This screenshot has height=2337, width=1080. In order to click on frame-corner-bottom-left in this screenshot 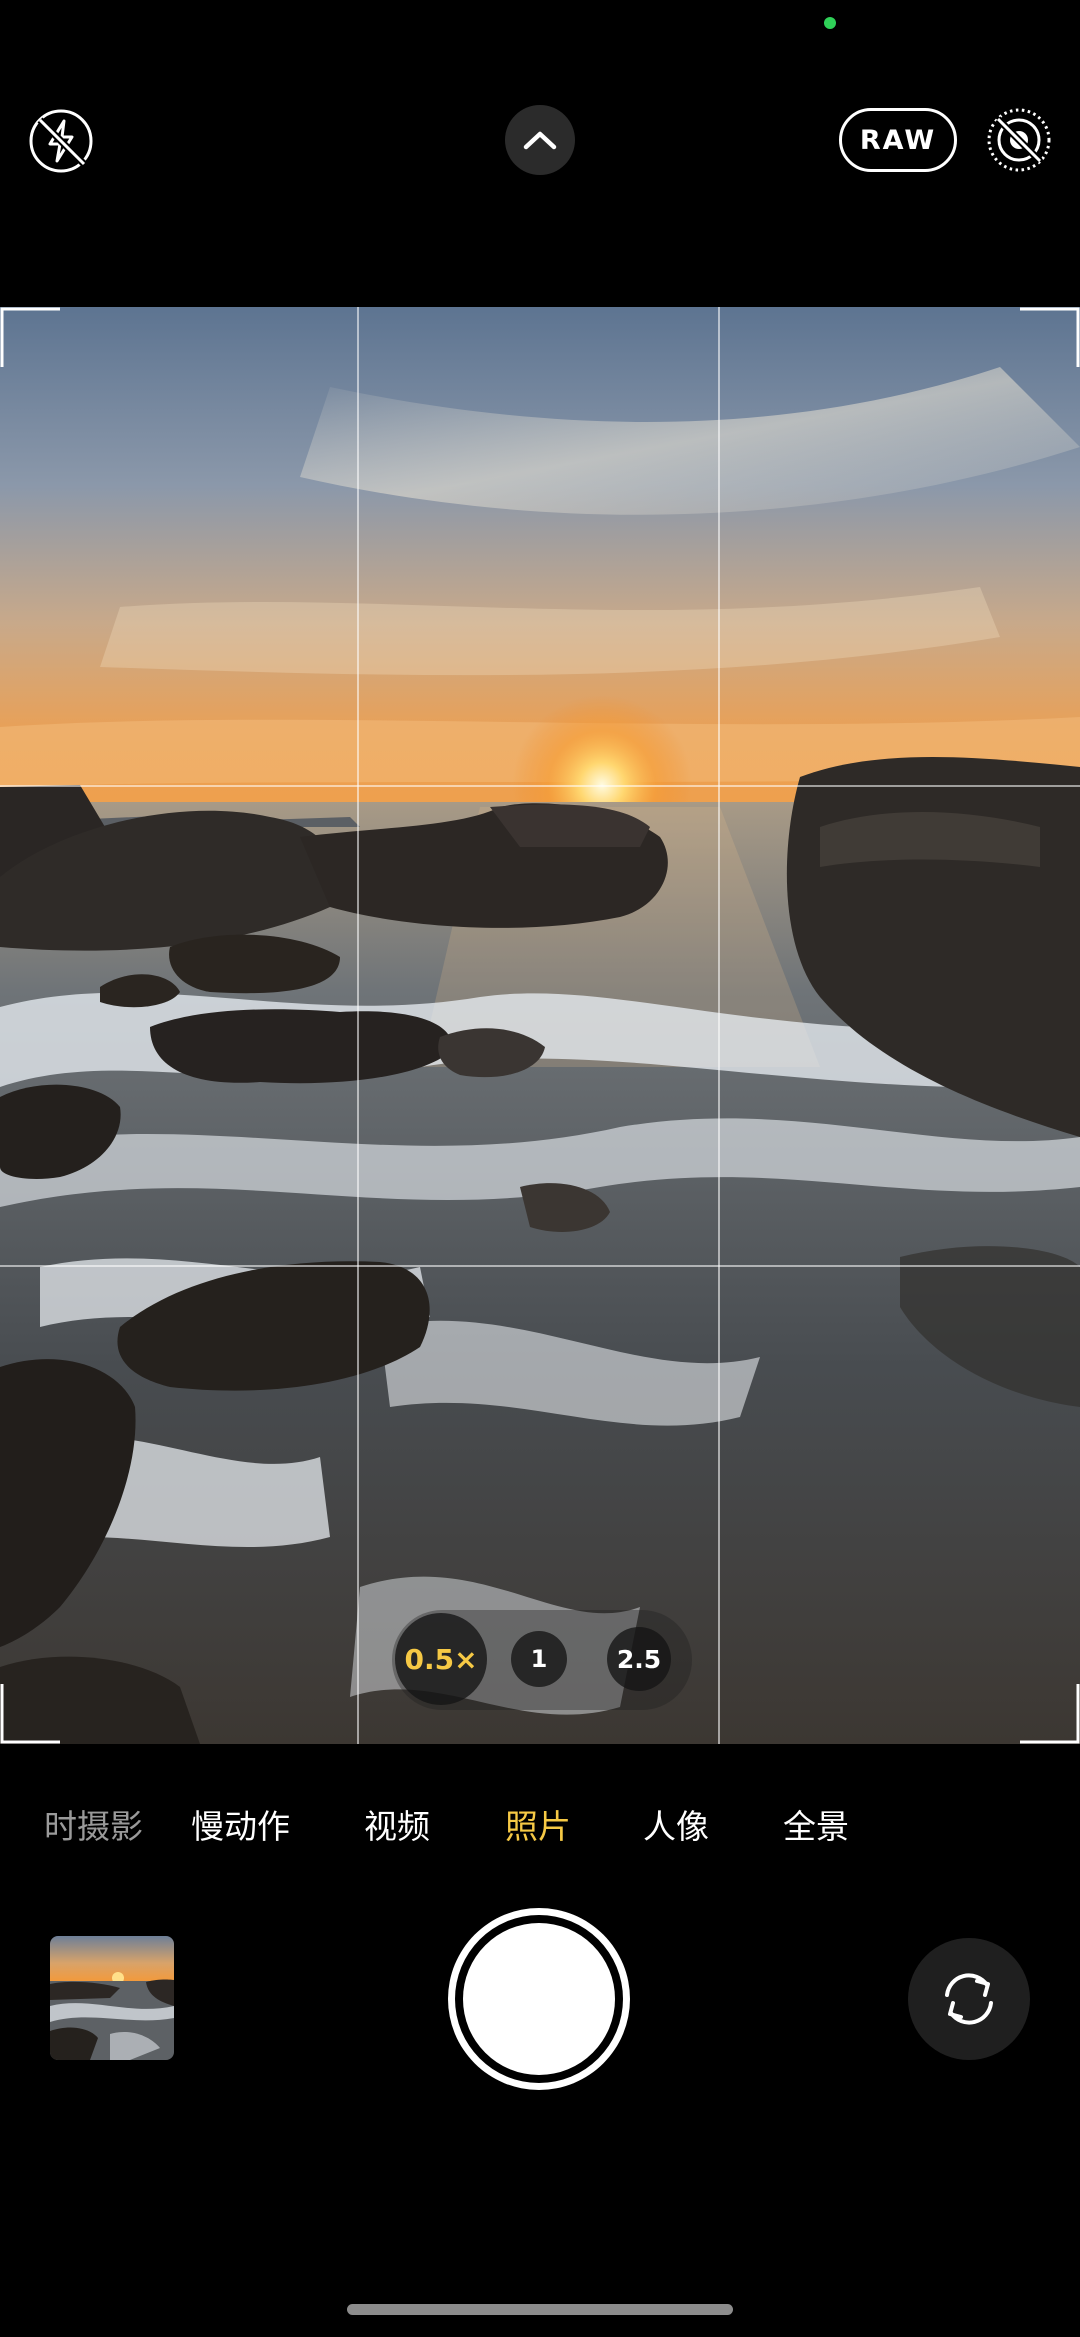, I will do `click(30, 1714)`.